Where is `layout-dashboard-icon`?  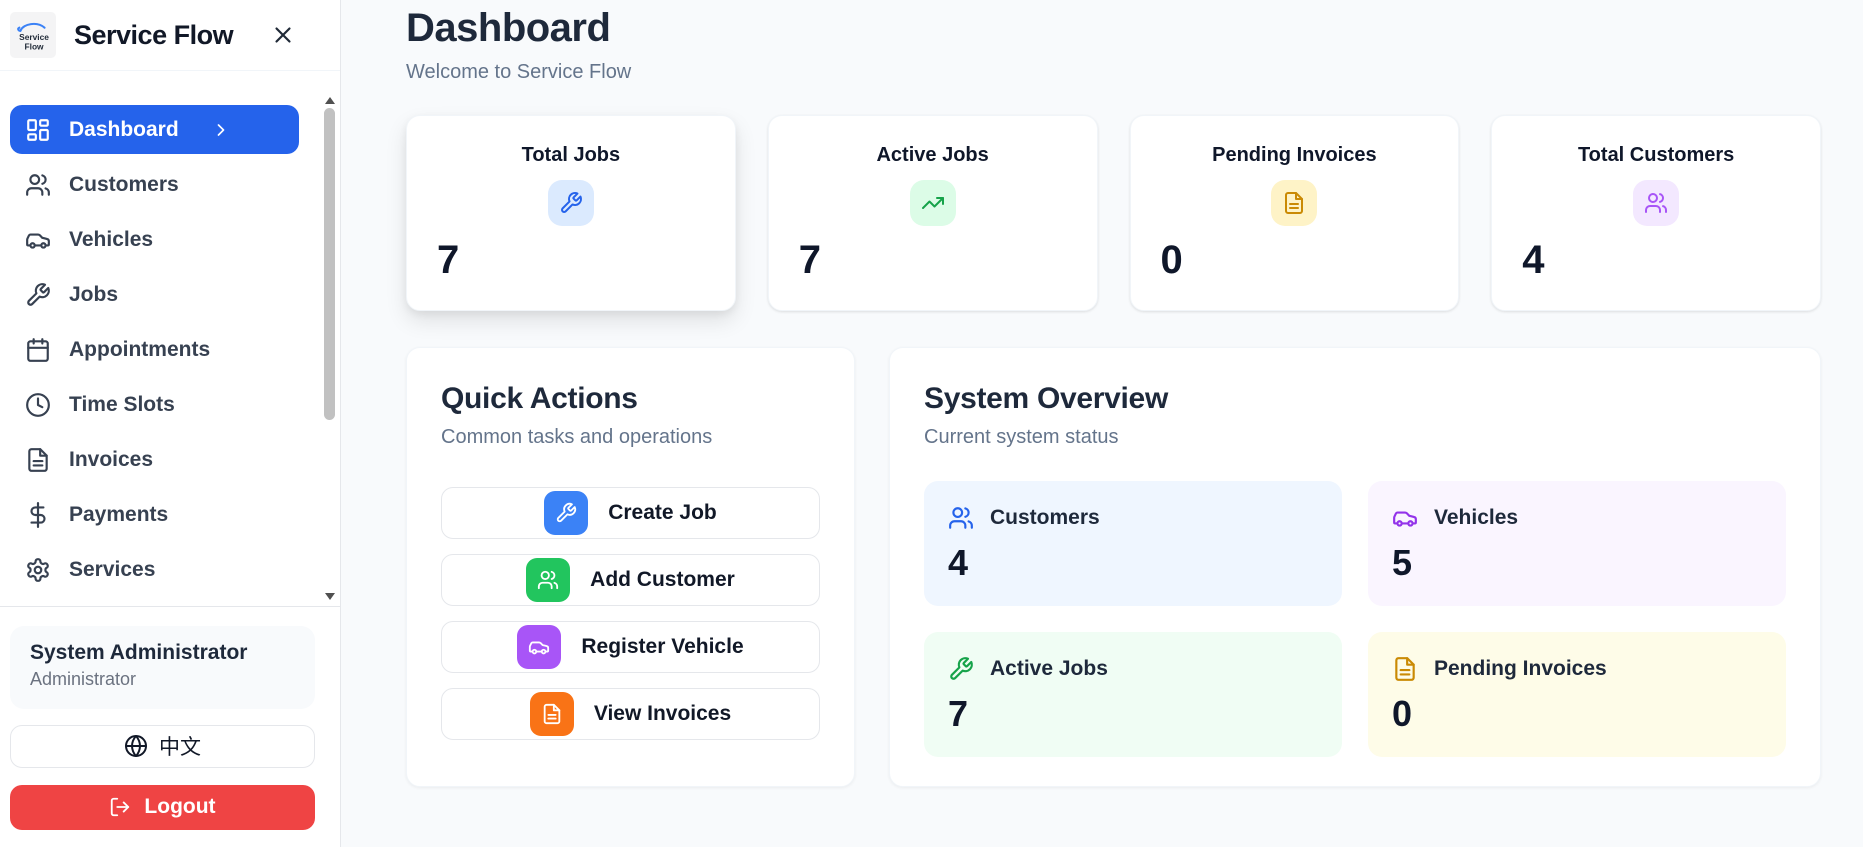 layout-dashboard-icon is located at coordinates (38, 129).